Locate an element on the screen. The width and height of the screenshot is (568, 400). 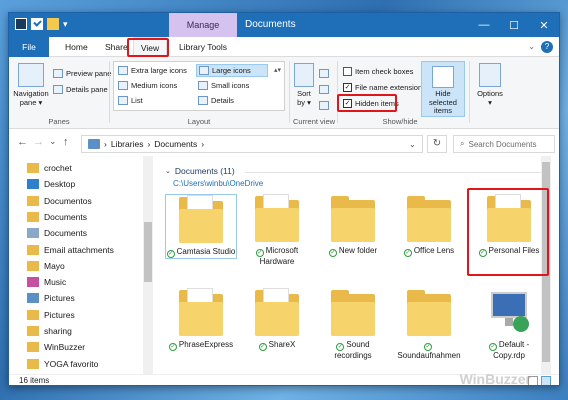
add-columns-button is located at coordinates (324, 89).